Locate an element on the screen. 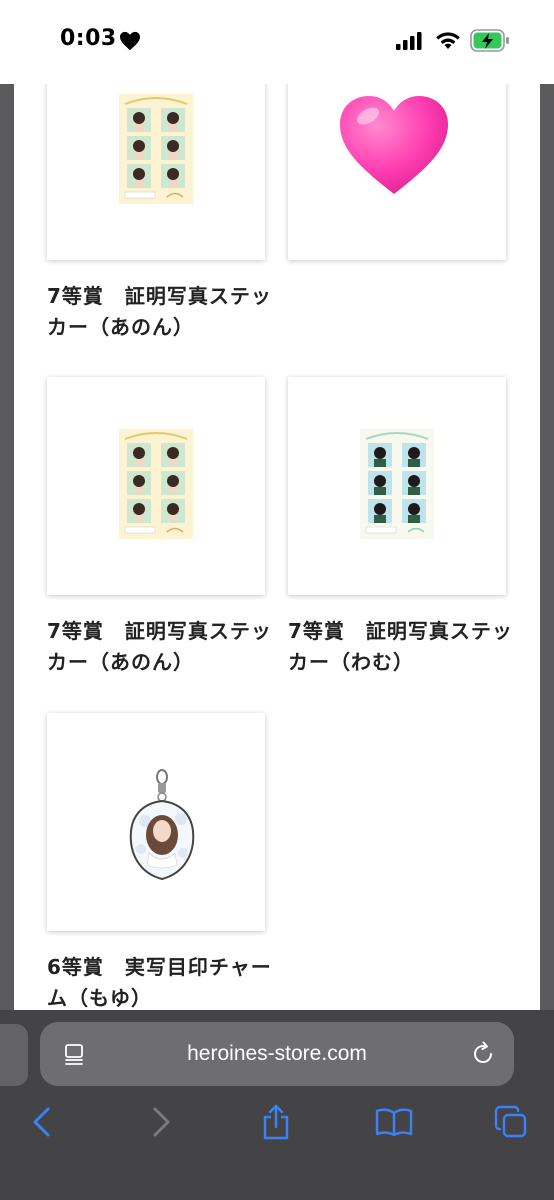  chevron-right-icon is located at coordinates (161, 1122).